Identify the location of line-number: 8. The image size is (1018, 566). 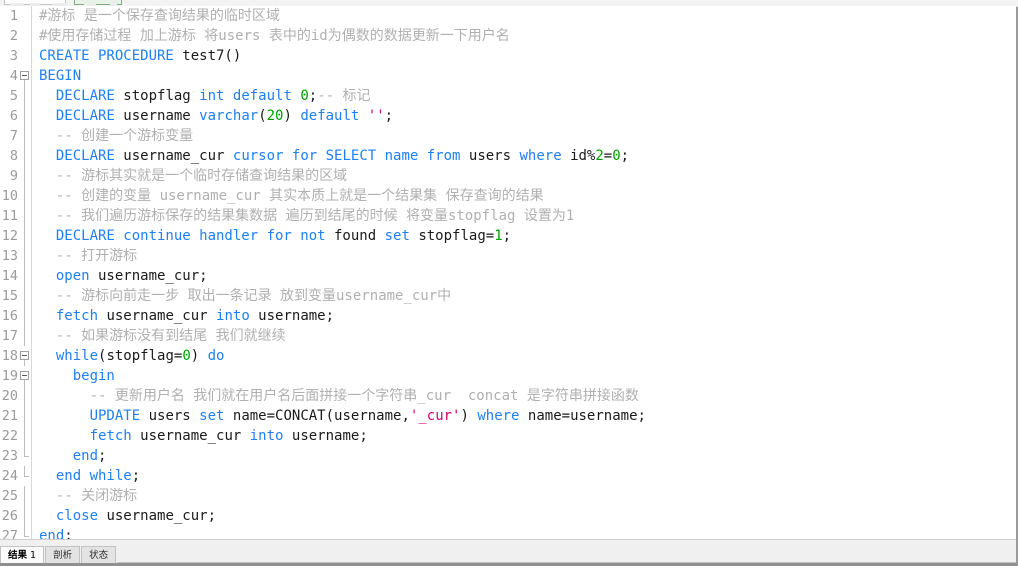
(16, 156).